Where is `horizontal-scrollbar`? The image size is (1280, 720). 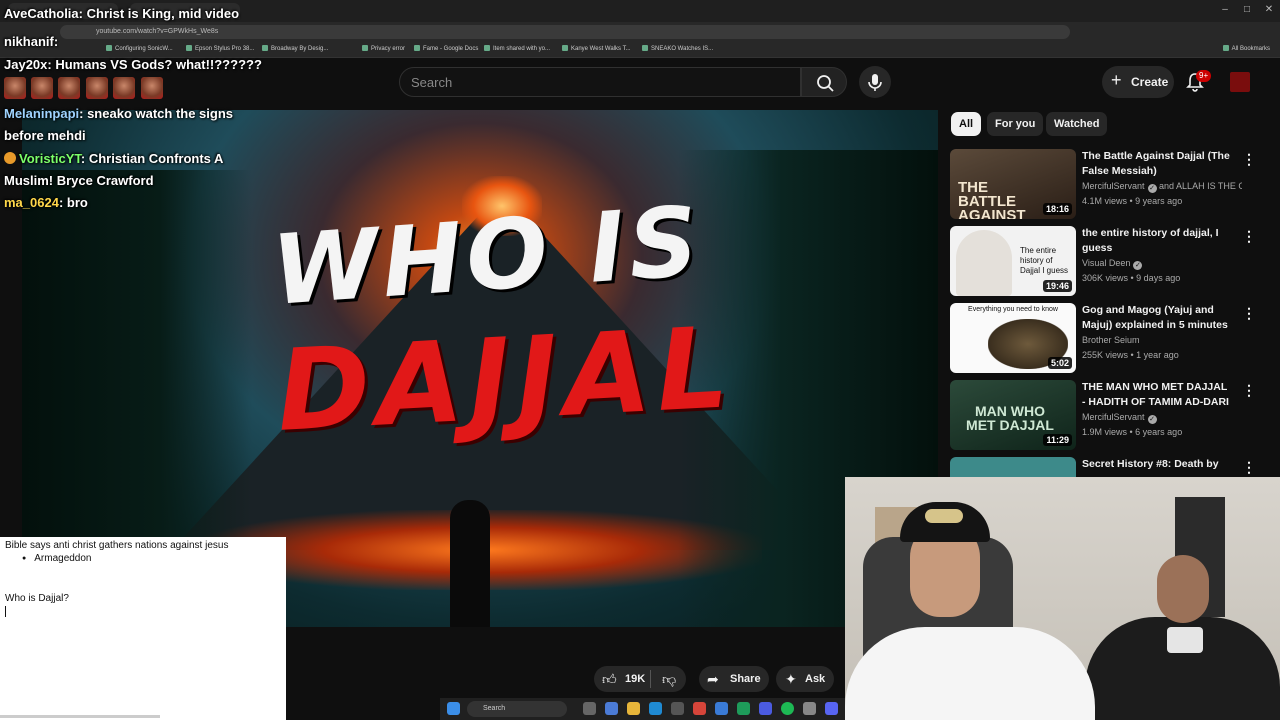
horizontal-scrollbar is located at coordinates (80, 716).